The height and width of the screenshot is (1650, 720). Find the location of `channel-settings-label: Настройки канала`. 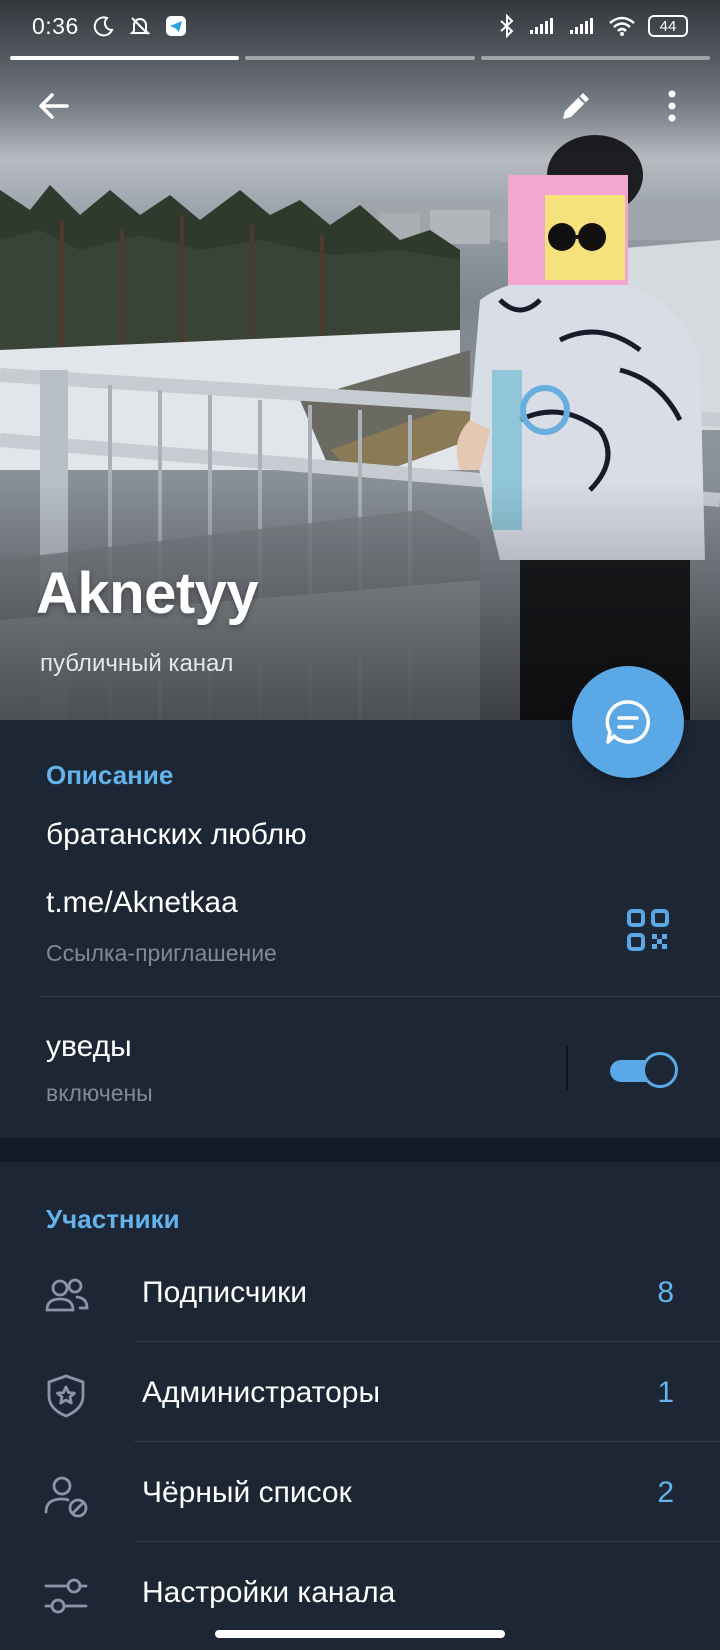

channel-settings-label: Настройки канала is located at coordinates (269, 1592).